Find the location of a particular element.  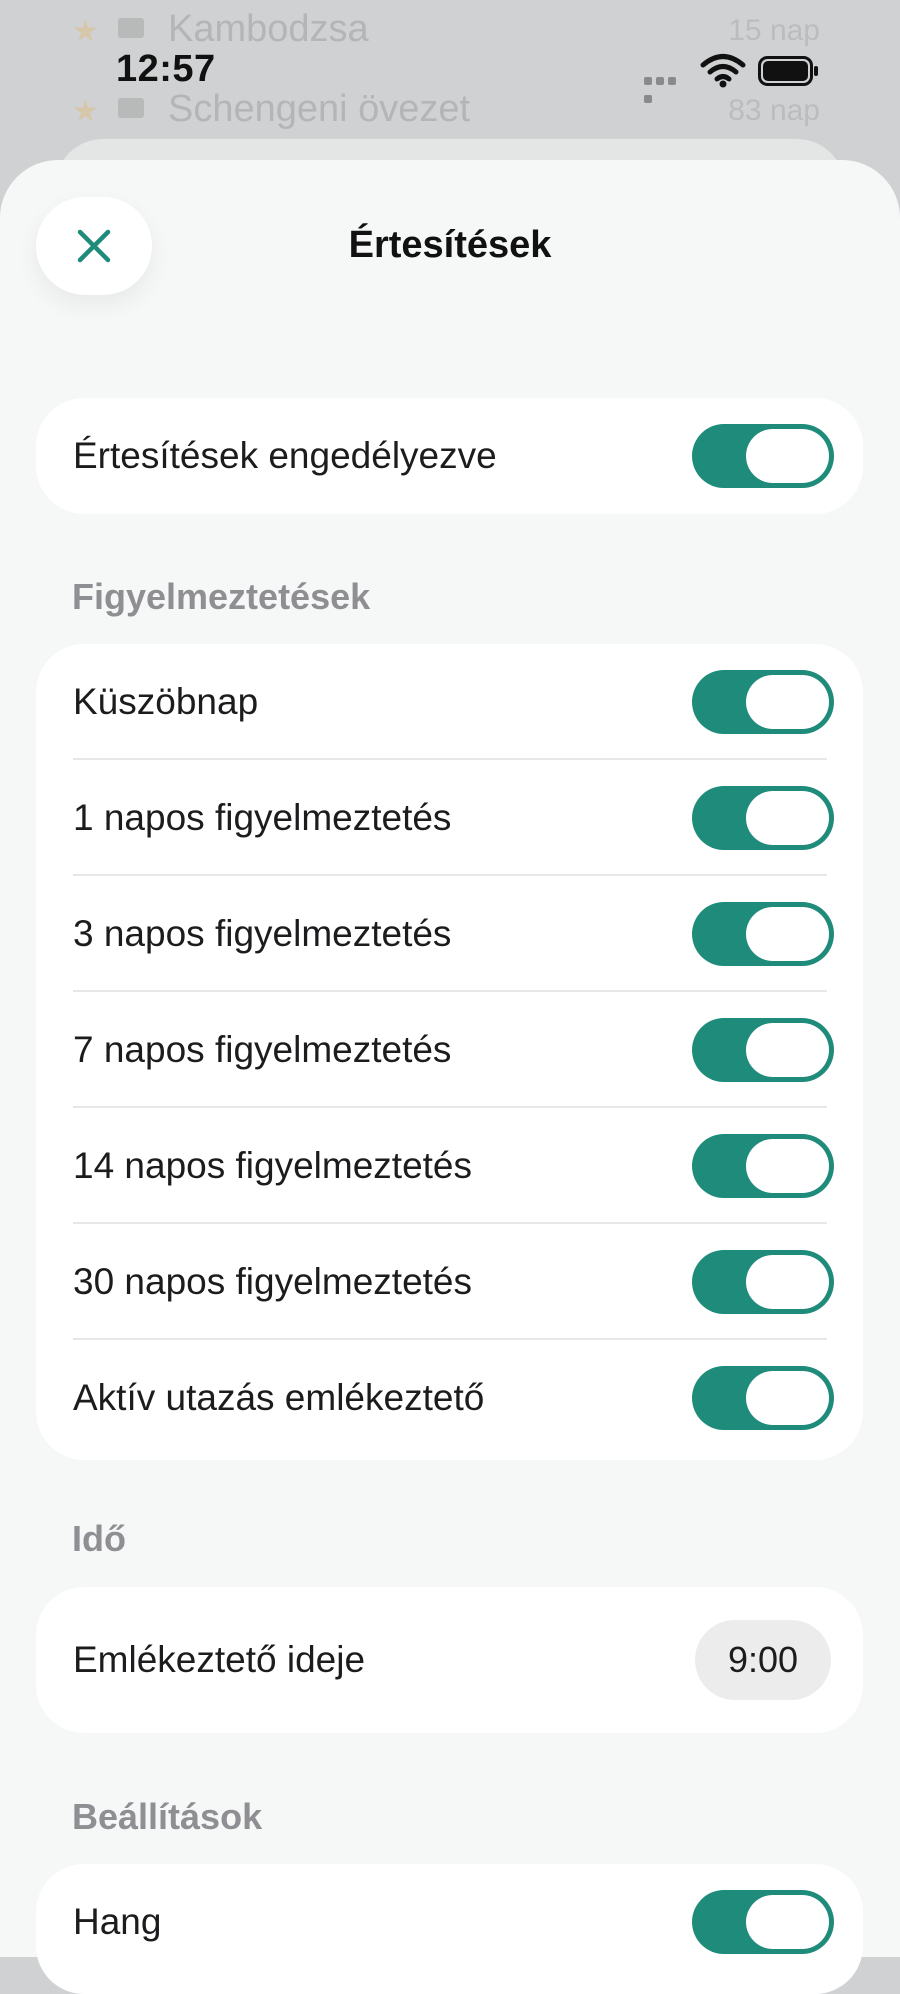

toggle-label: Értesítések engedélyezve is located at coordinates (285, 455).